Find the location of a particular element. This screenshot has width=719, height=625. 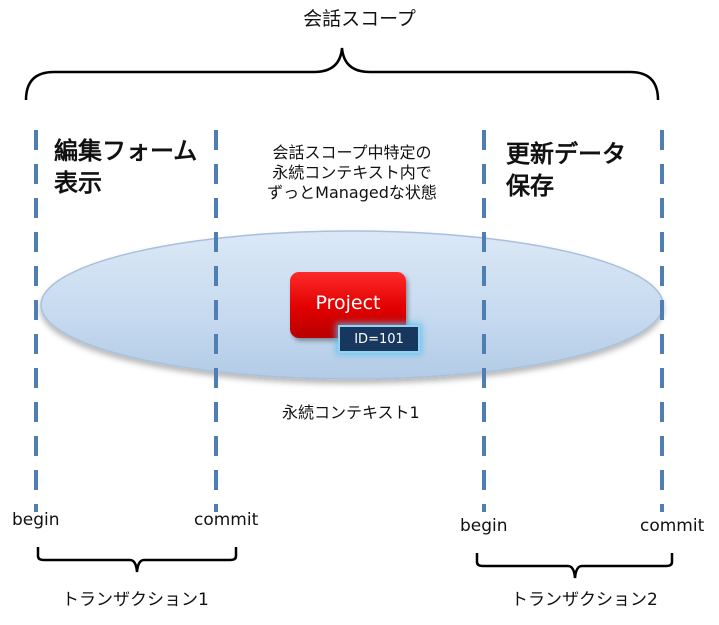

save-update-data-heading: 更新データ 保存 is located at coordinates (566, 170).